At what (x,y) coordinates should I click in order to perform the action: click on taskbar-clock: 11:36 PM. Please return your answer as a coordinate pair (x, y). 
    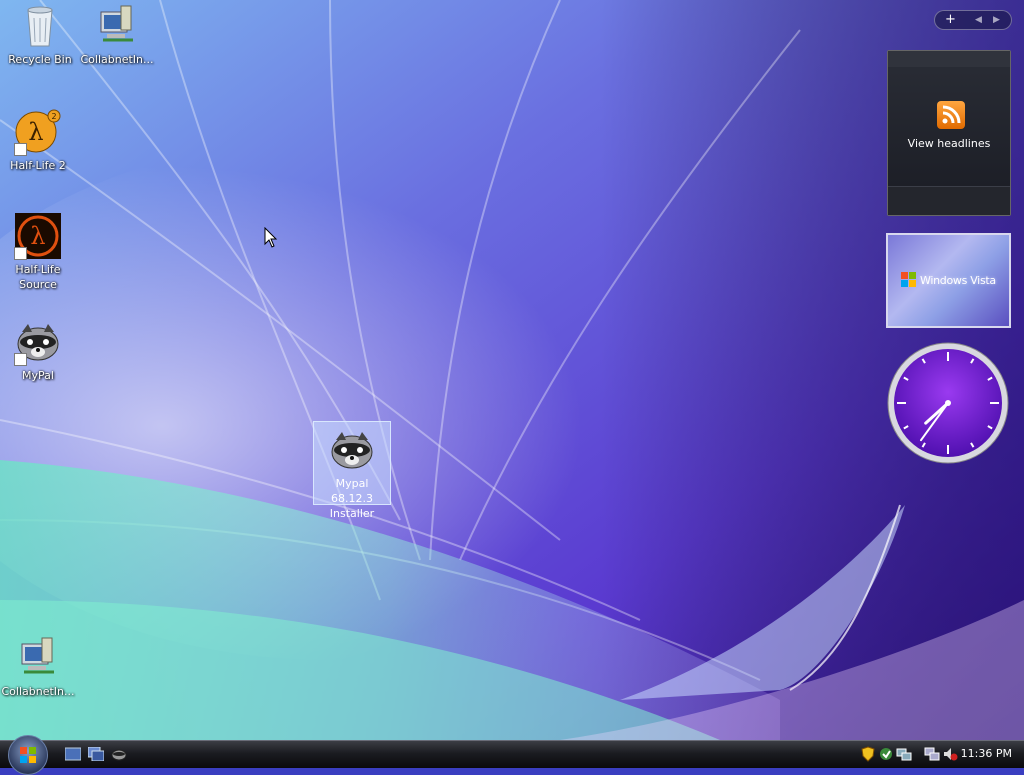
    Looking at the image, I should click on (986, 753).